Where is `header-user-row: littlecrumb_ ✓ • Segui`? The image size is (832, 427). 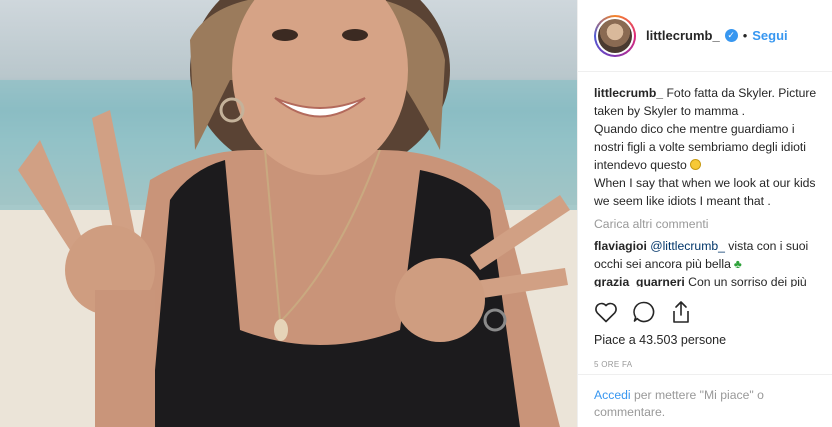 header-user-row: littlecrumb_ ✓ • Segui is located at coordinates (717, 35).